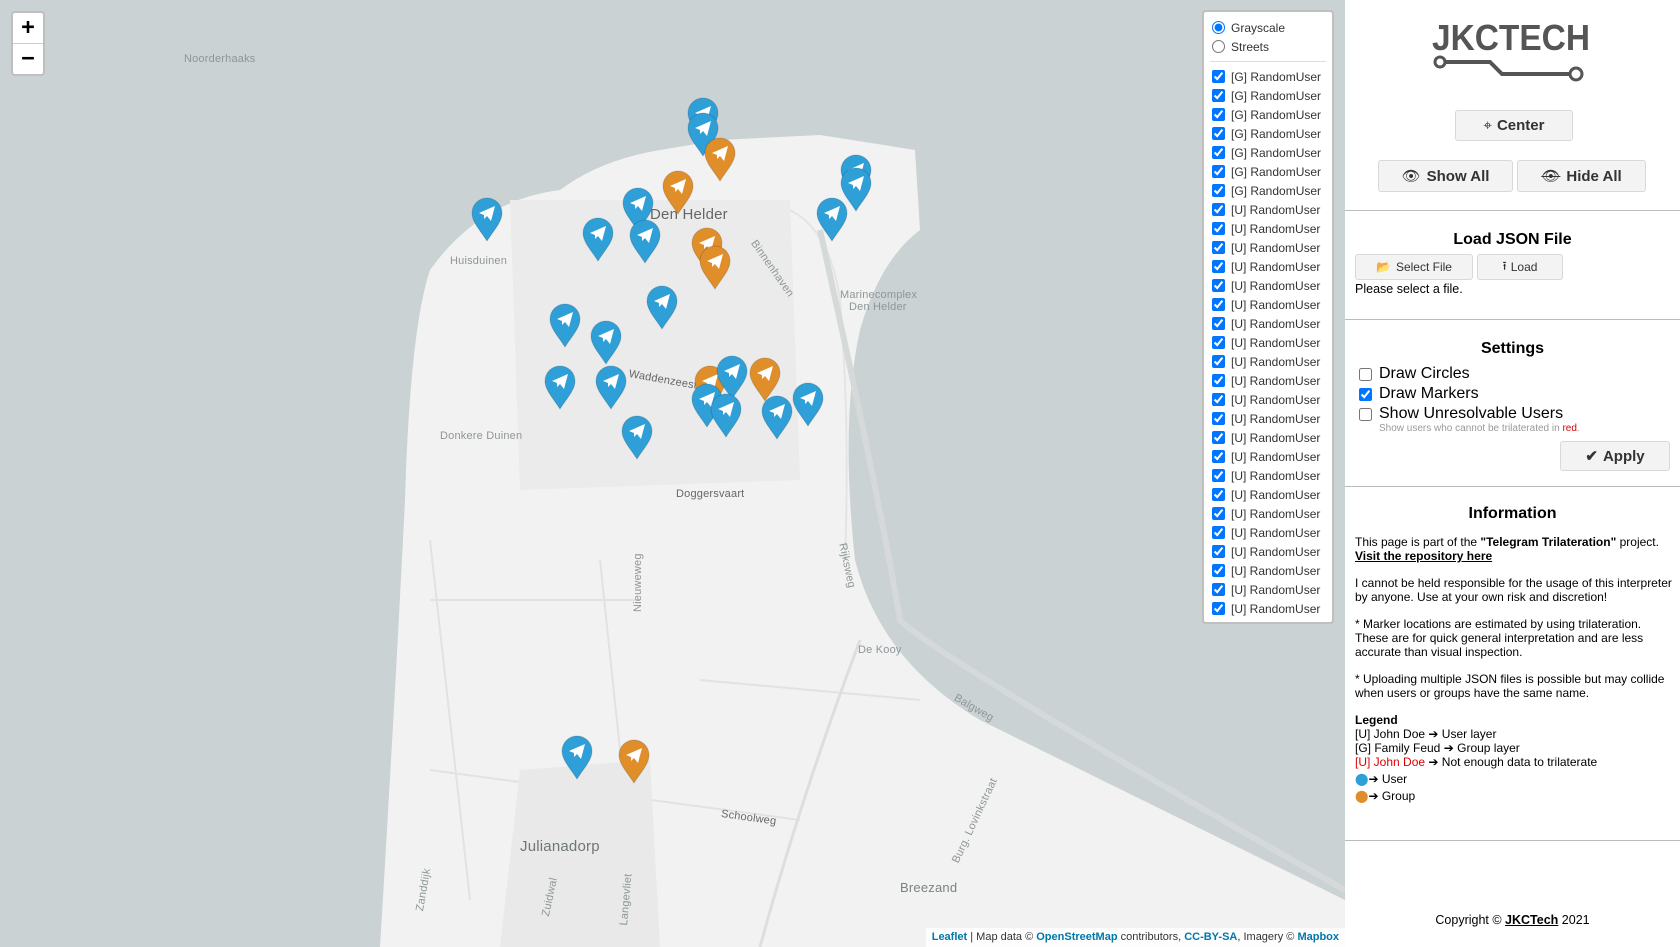  What do you see at coordinates (1076, 937) in the screenshot?
I see `osm-link: OpenStreetMap` at bounding box center [1076, 937].